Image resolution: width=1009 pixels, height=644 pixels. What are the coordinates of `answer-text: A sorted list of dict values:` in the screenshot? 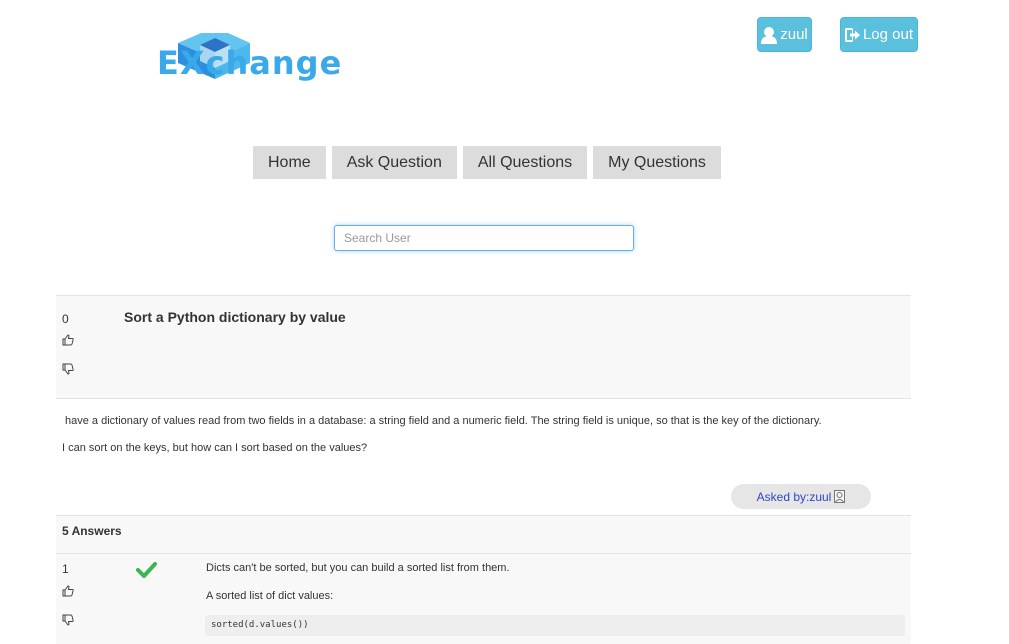 It's located at (270, 596).